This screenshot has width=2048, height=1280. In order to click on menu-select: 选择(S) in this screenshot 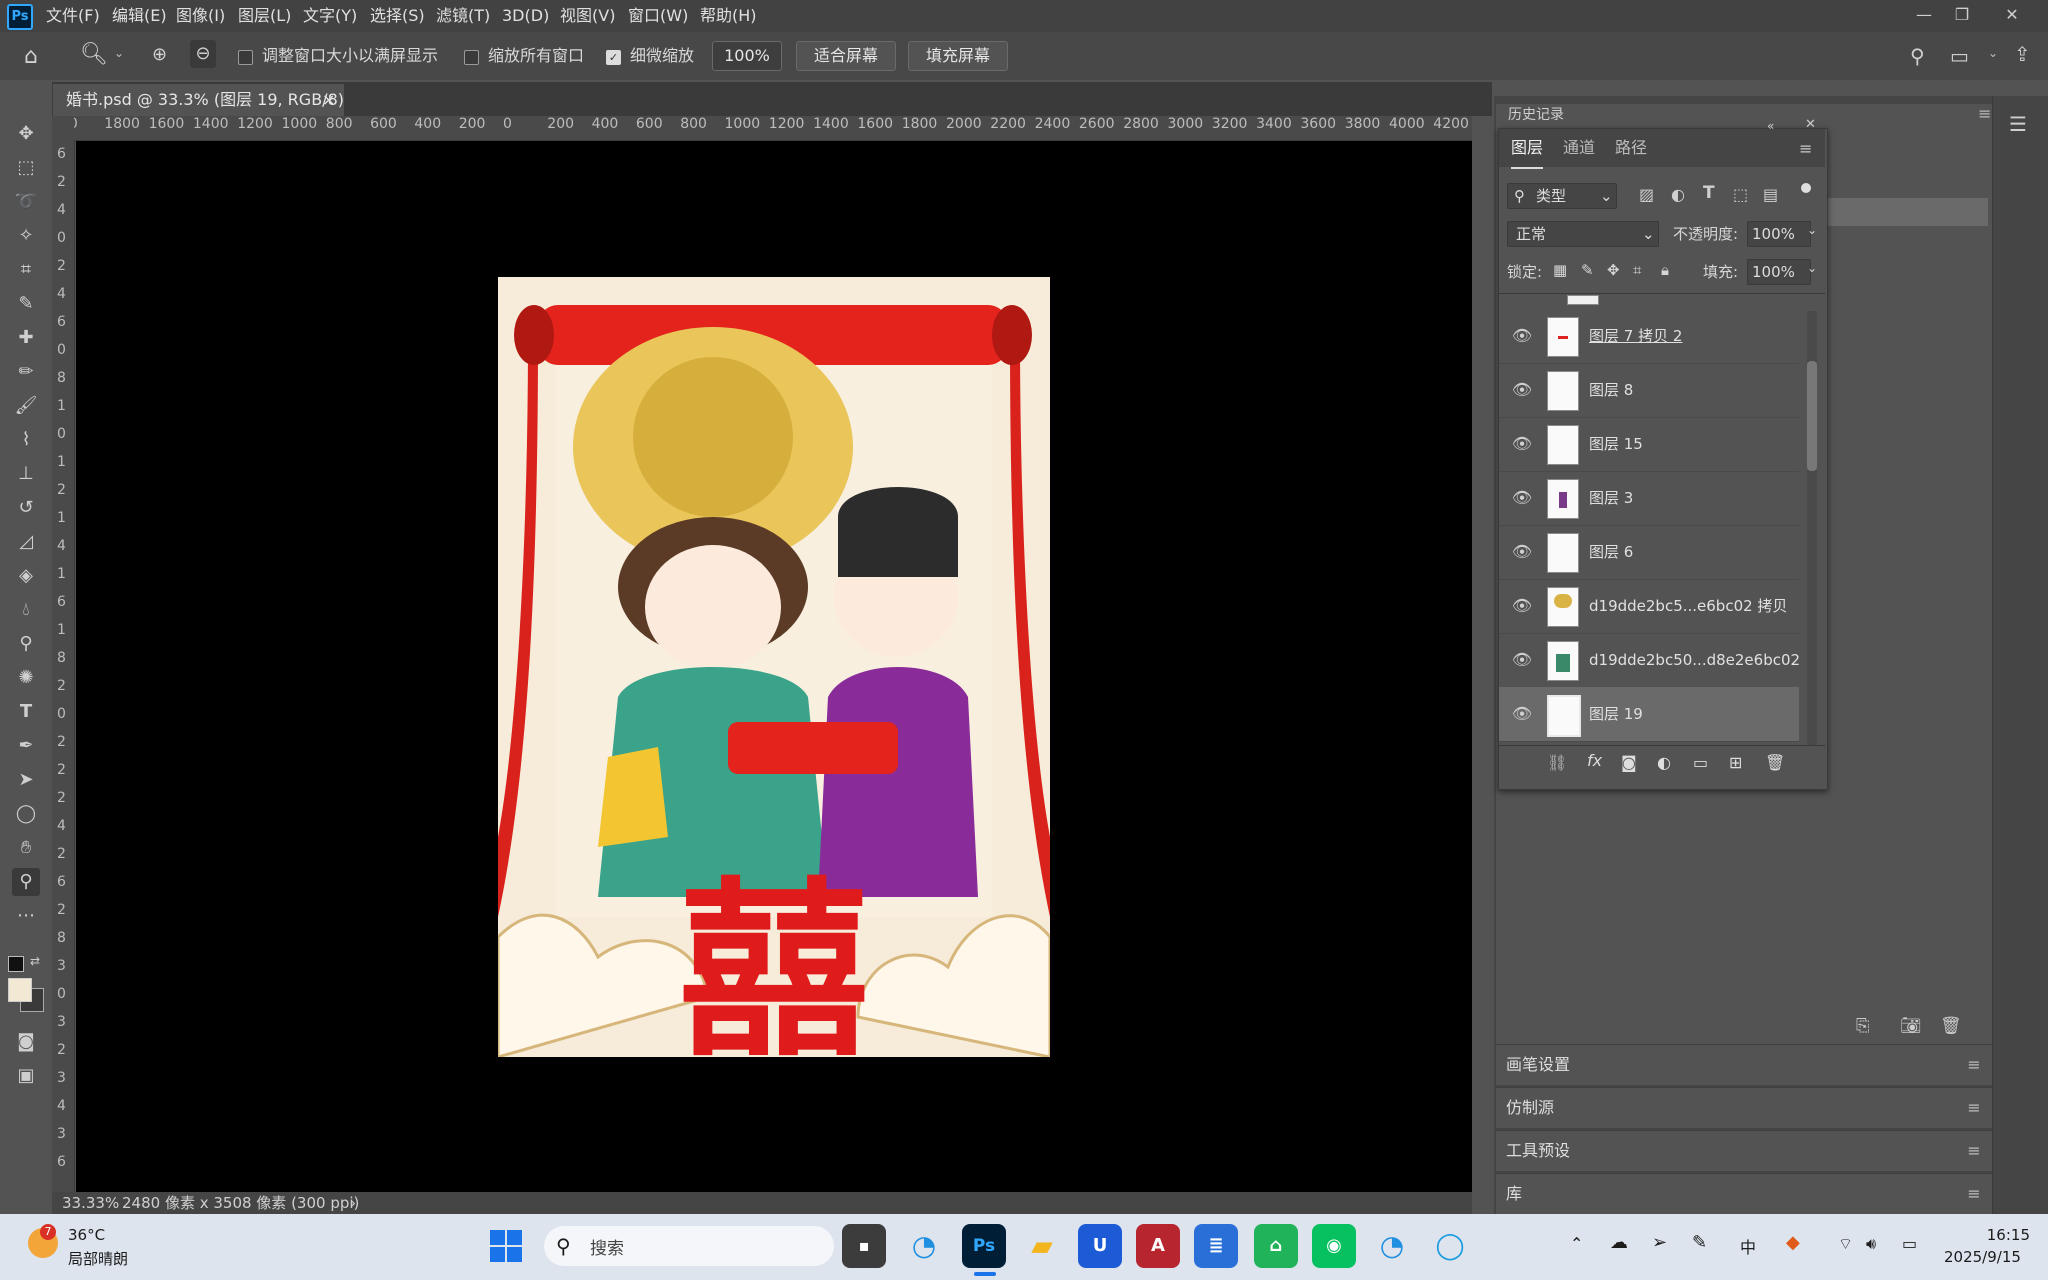, I will do `click(397, 16)`.